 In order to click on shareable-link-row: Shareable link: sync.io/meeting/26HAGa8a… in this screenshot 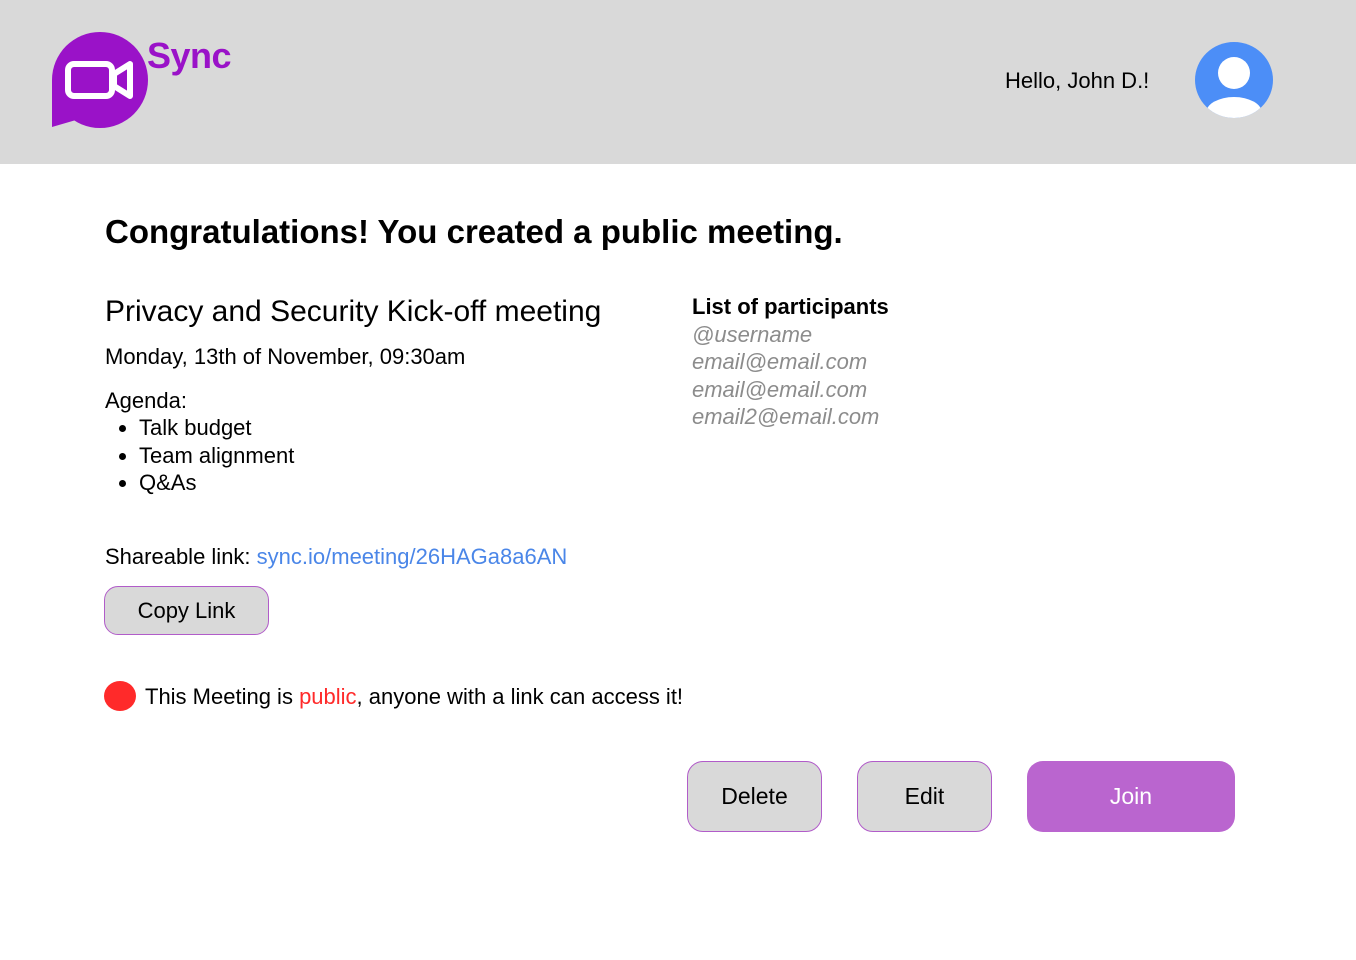, I will do `click(336, 557)`.